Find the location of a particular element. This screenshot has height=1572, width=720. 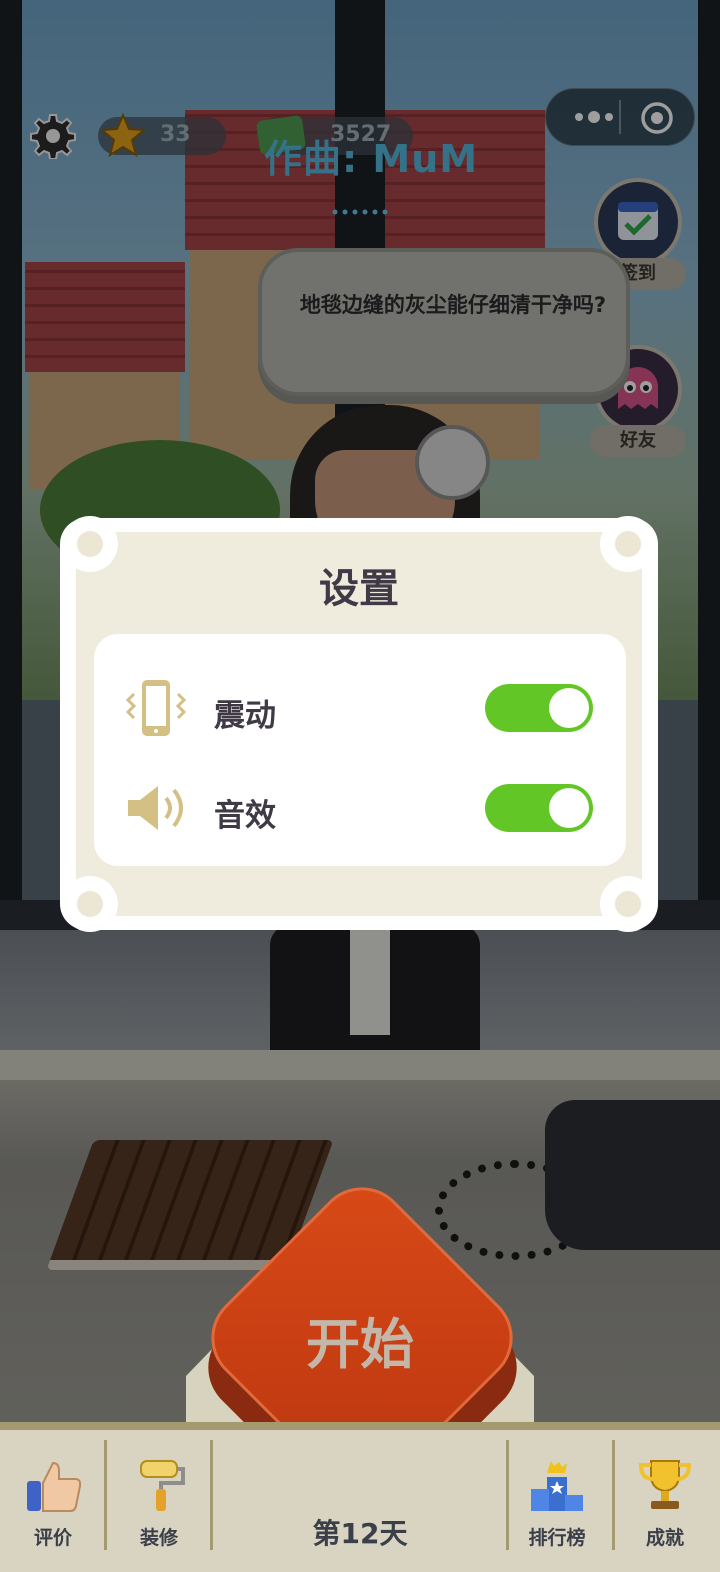

nav-leaderboard-label: 排行榜 is located at coordinates (557, 1538).